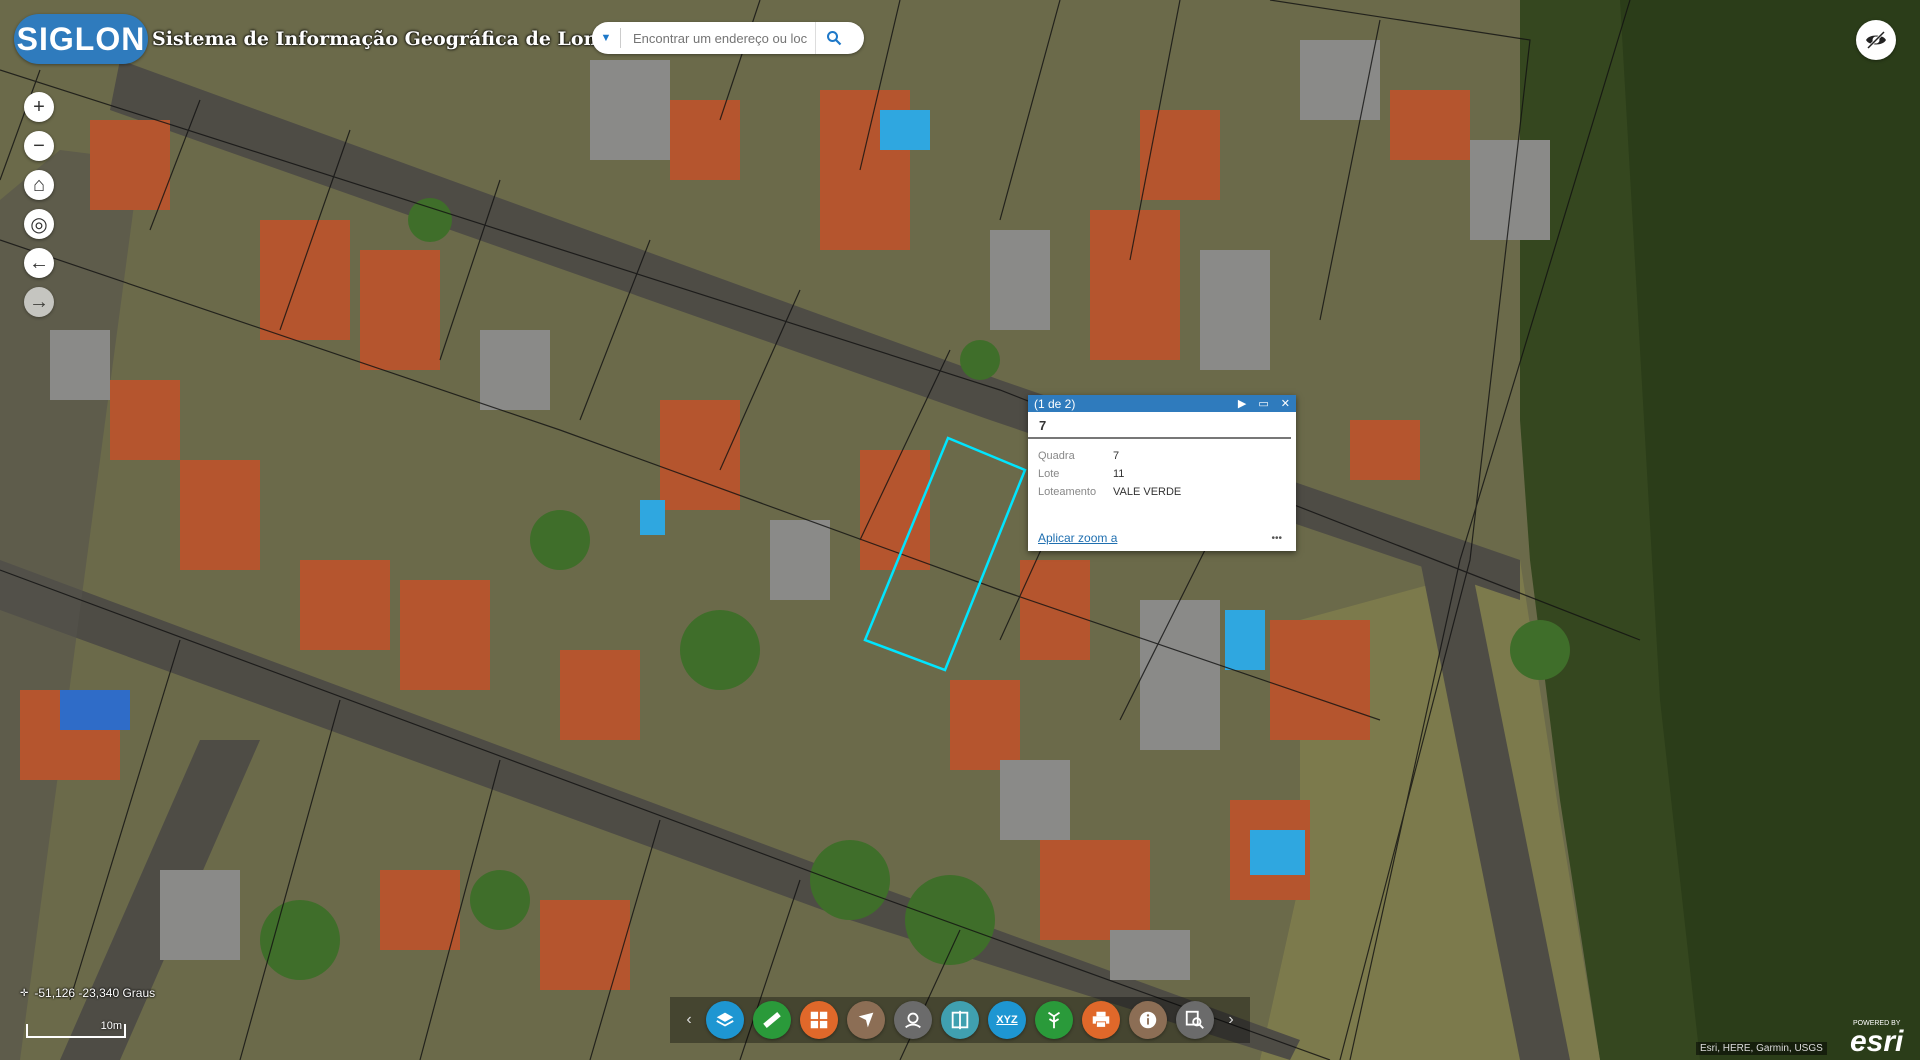 This screenshot has width=1920, height=1060. I want to click on table-row: Loteamento VALE VERDE, so click(1110, 492).